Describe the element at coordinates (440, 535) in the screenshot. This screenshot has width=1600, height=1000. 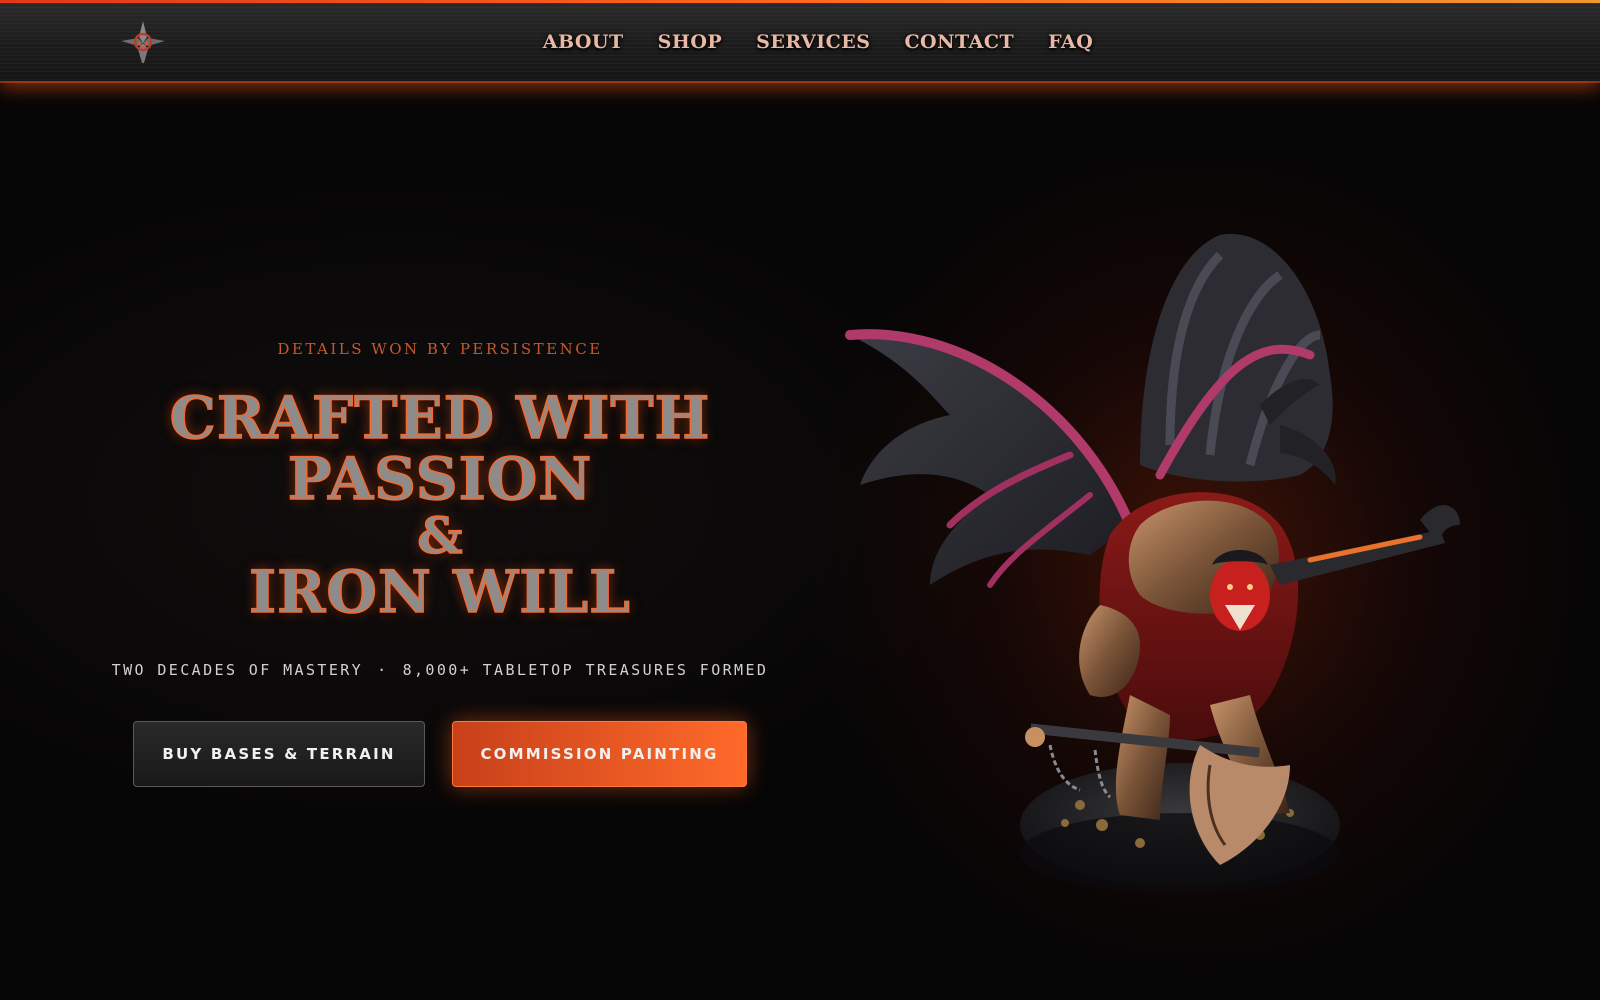
I see `headline-ampersand: &` at that location.